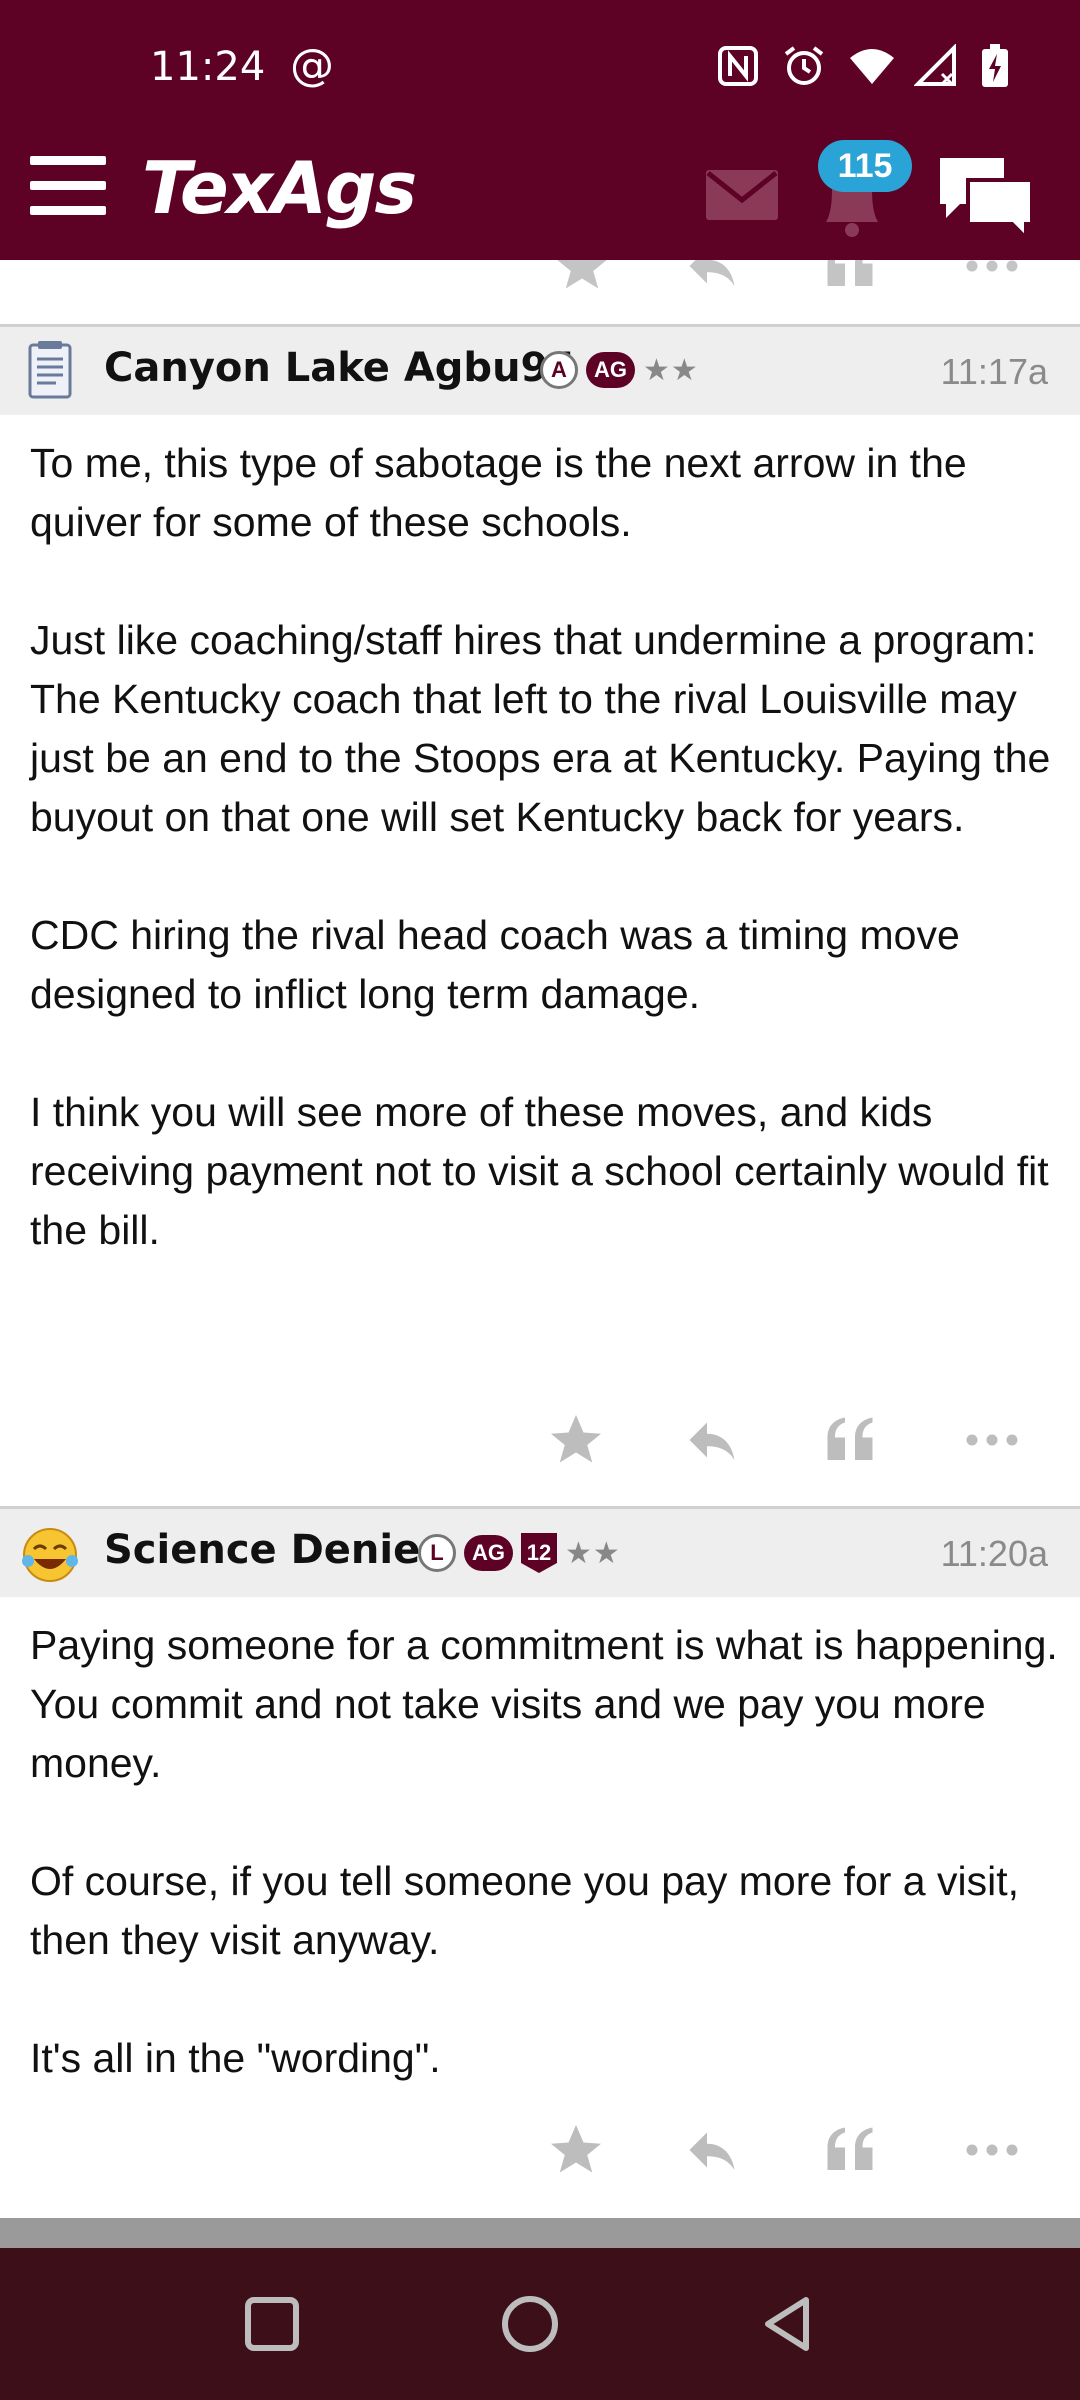  I want to click on back-icon, so click(788, 2324).